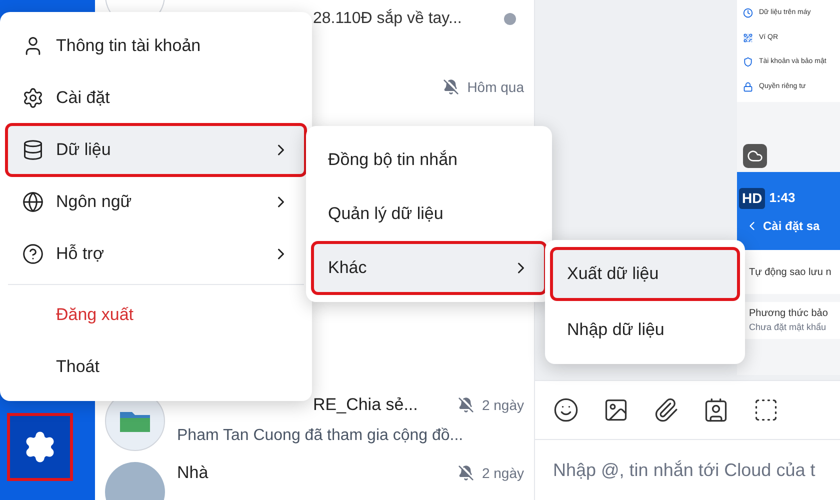  Describe the element at coordinates (33, 98) in the screenshot. I see `gear-icon` at that location.